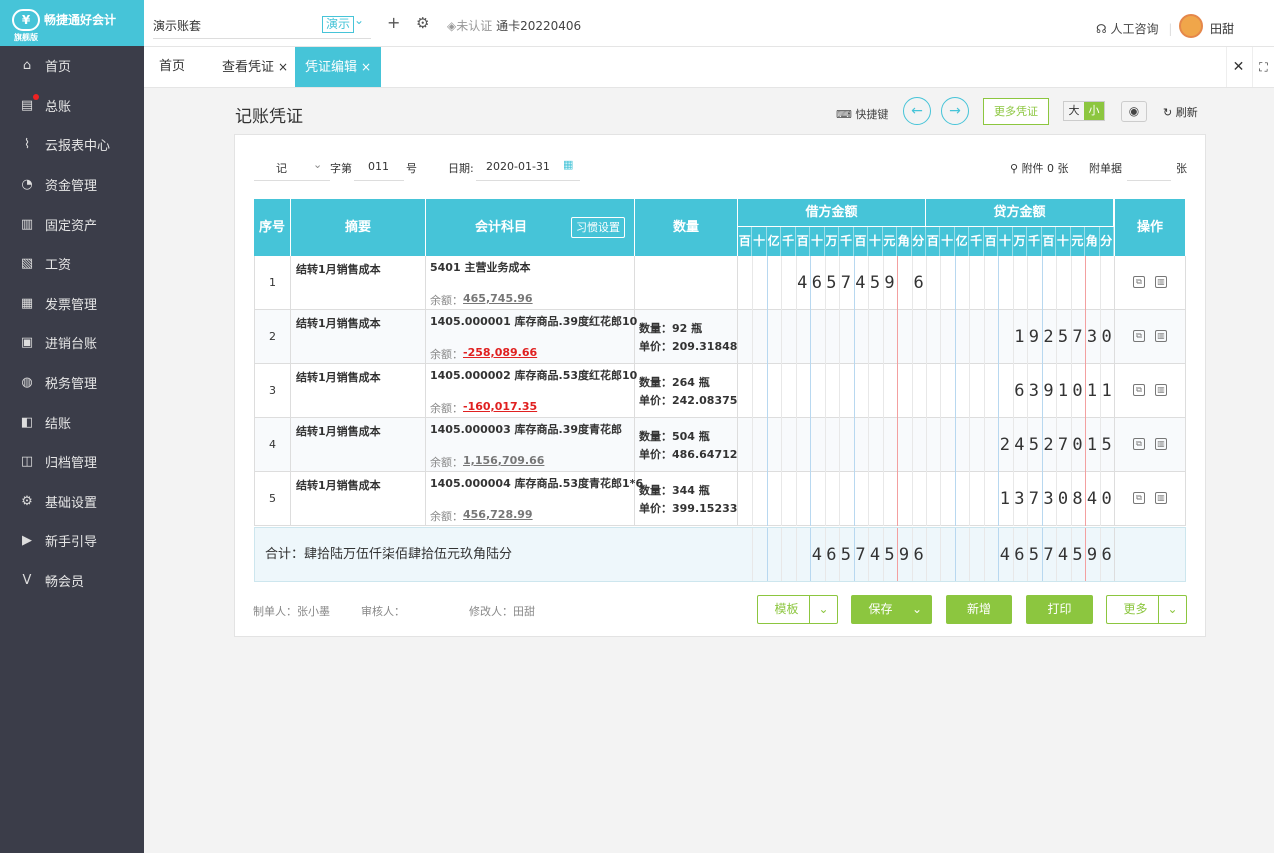  Describe the element at coordinates (1149, 180) in the screenshot. I see `doc-count-input` at that location.